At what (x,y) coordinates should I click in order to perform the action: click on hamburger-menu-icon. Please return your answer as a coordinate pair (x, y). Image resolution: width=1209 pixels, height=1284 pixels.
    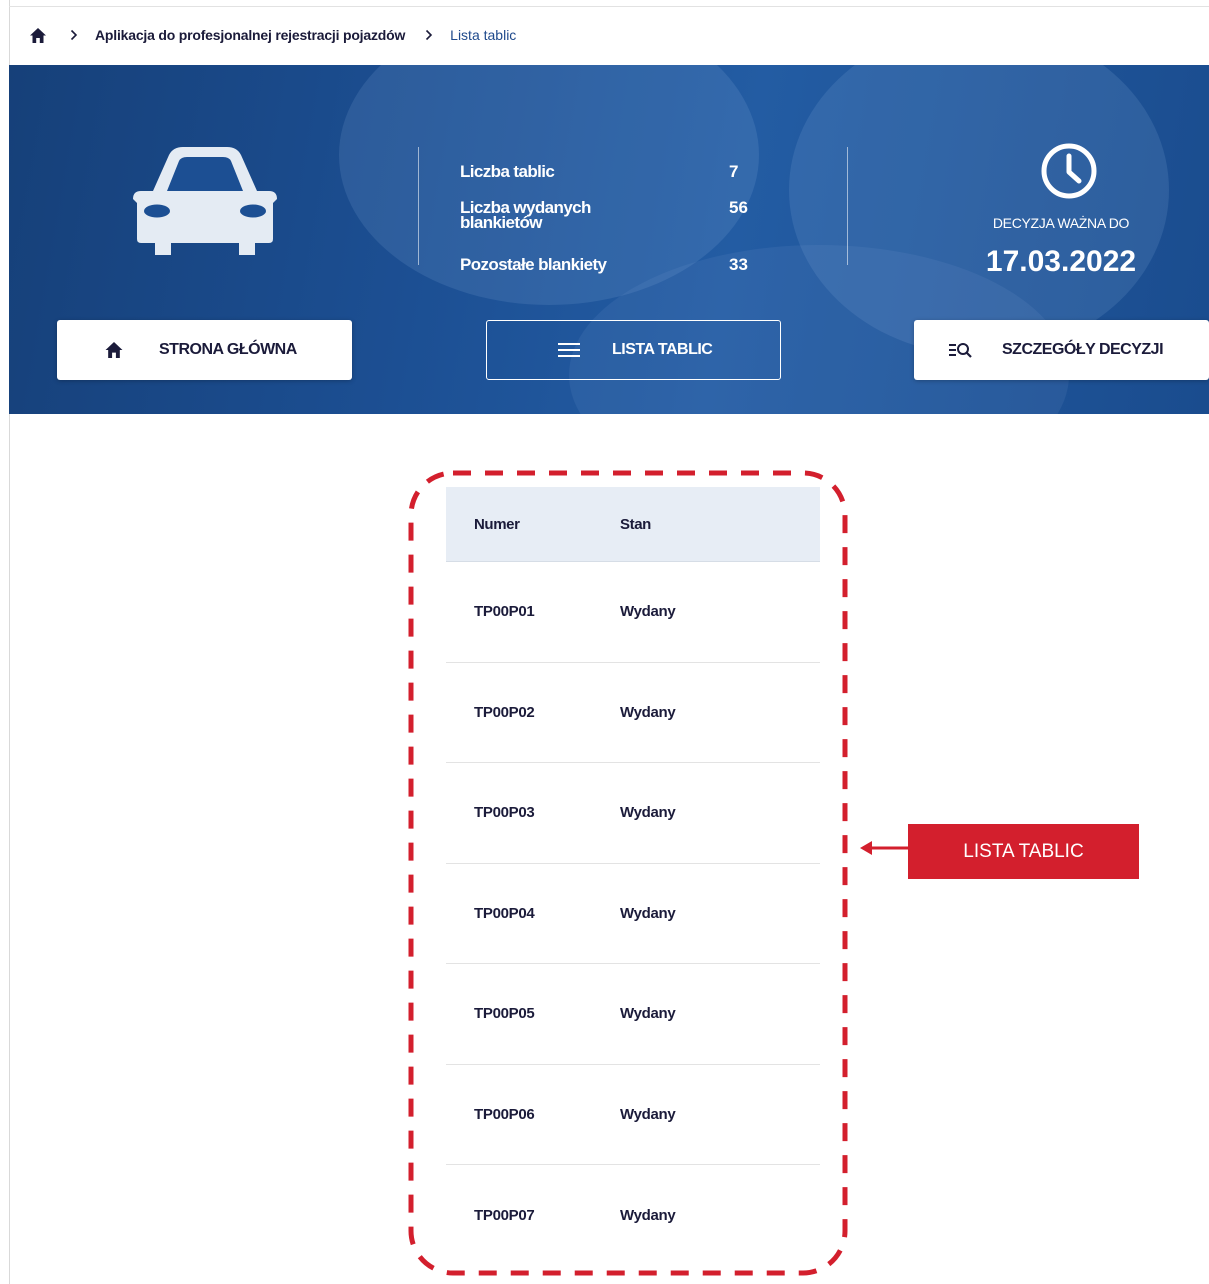
    Looking at the image, I should click on (569, 350).